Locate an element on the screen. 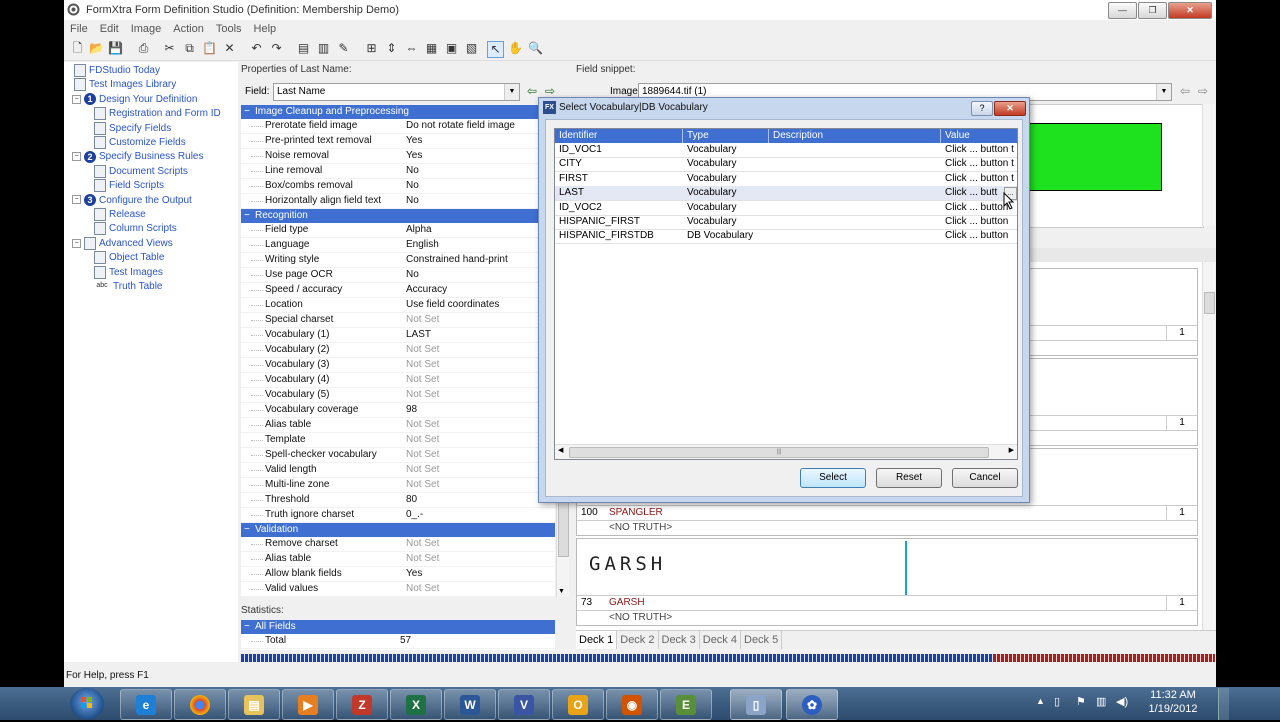 Image resolution: width=1280 pixels, height=722 pixels. property-row: Horizontally align field text No is located at coordinates (398, 201).